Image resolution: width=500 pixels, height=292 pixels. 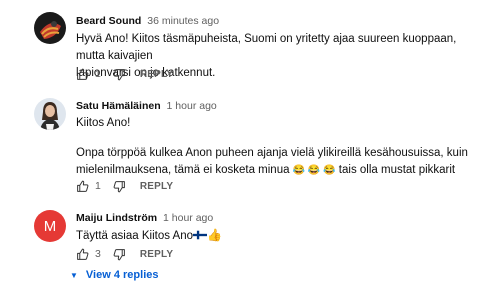 What do you see at coordinates (116, 218) in the screenshot?
I see `author-name: Maiju Lindström` at bounding box center [116, 218].